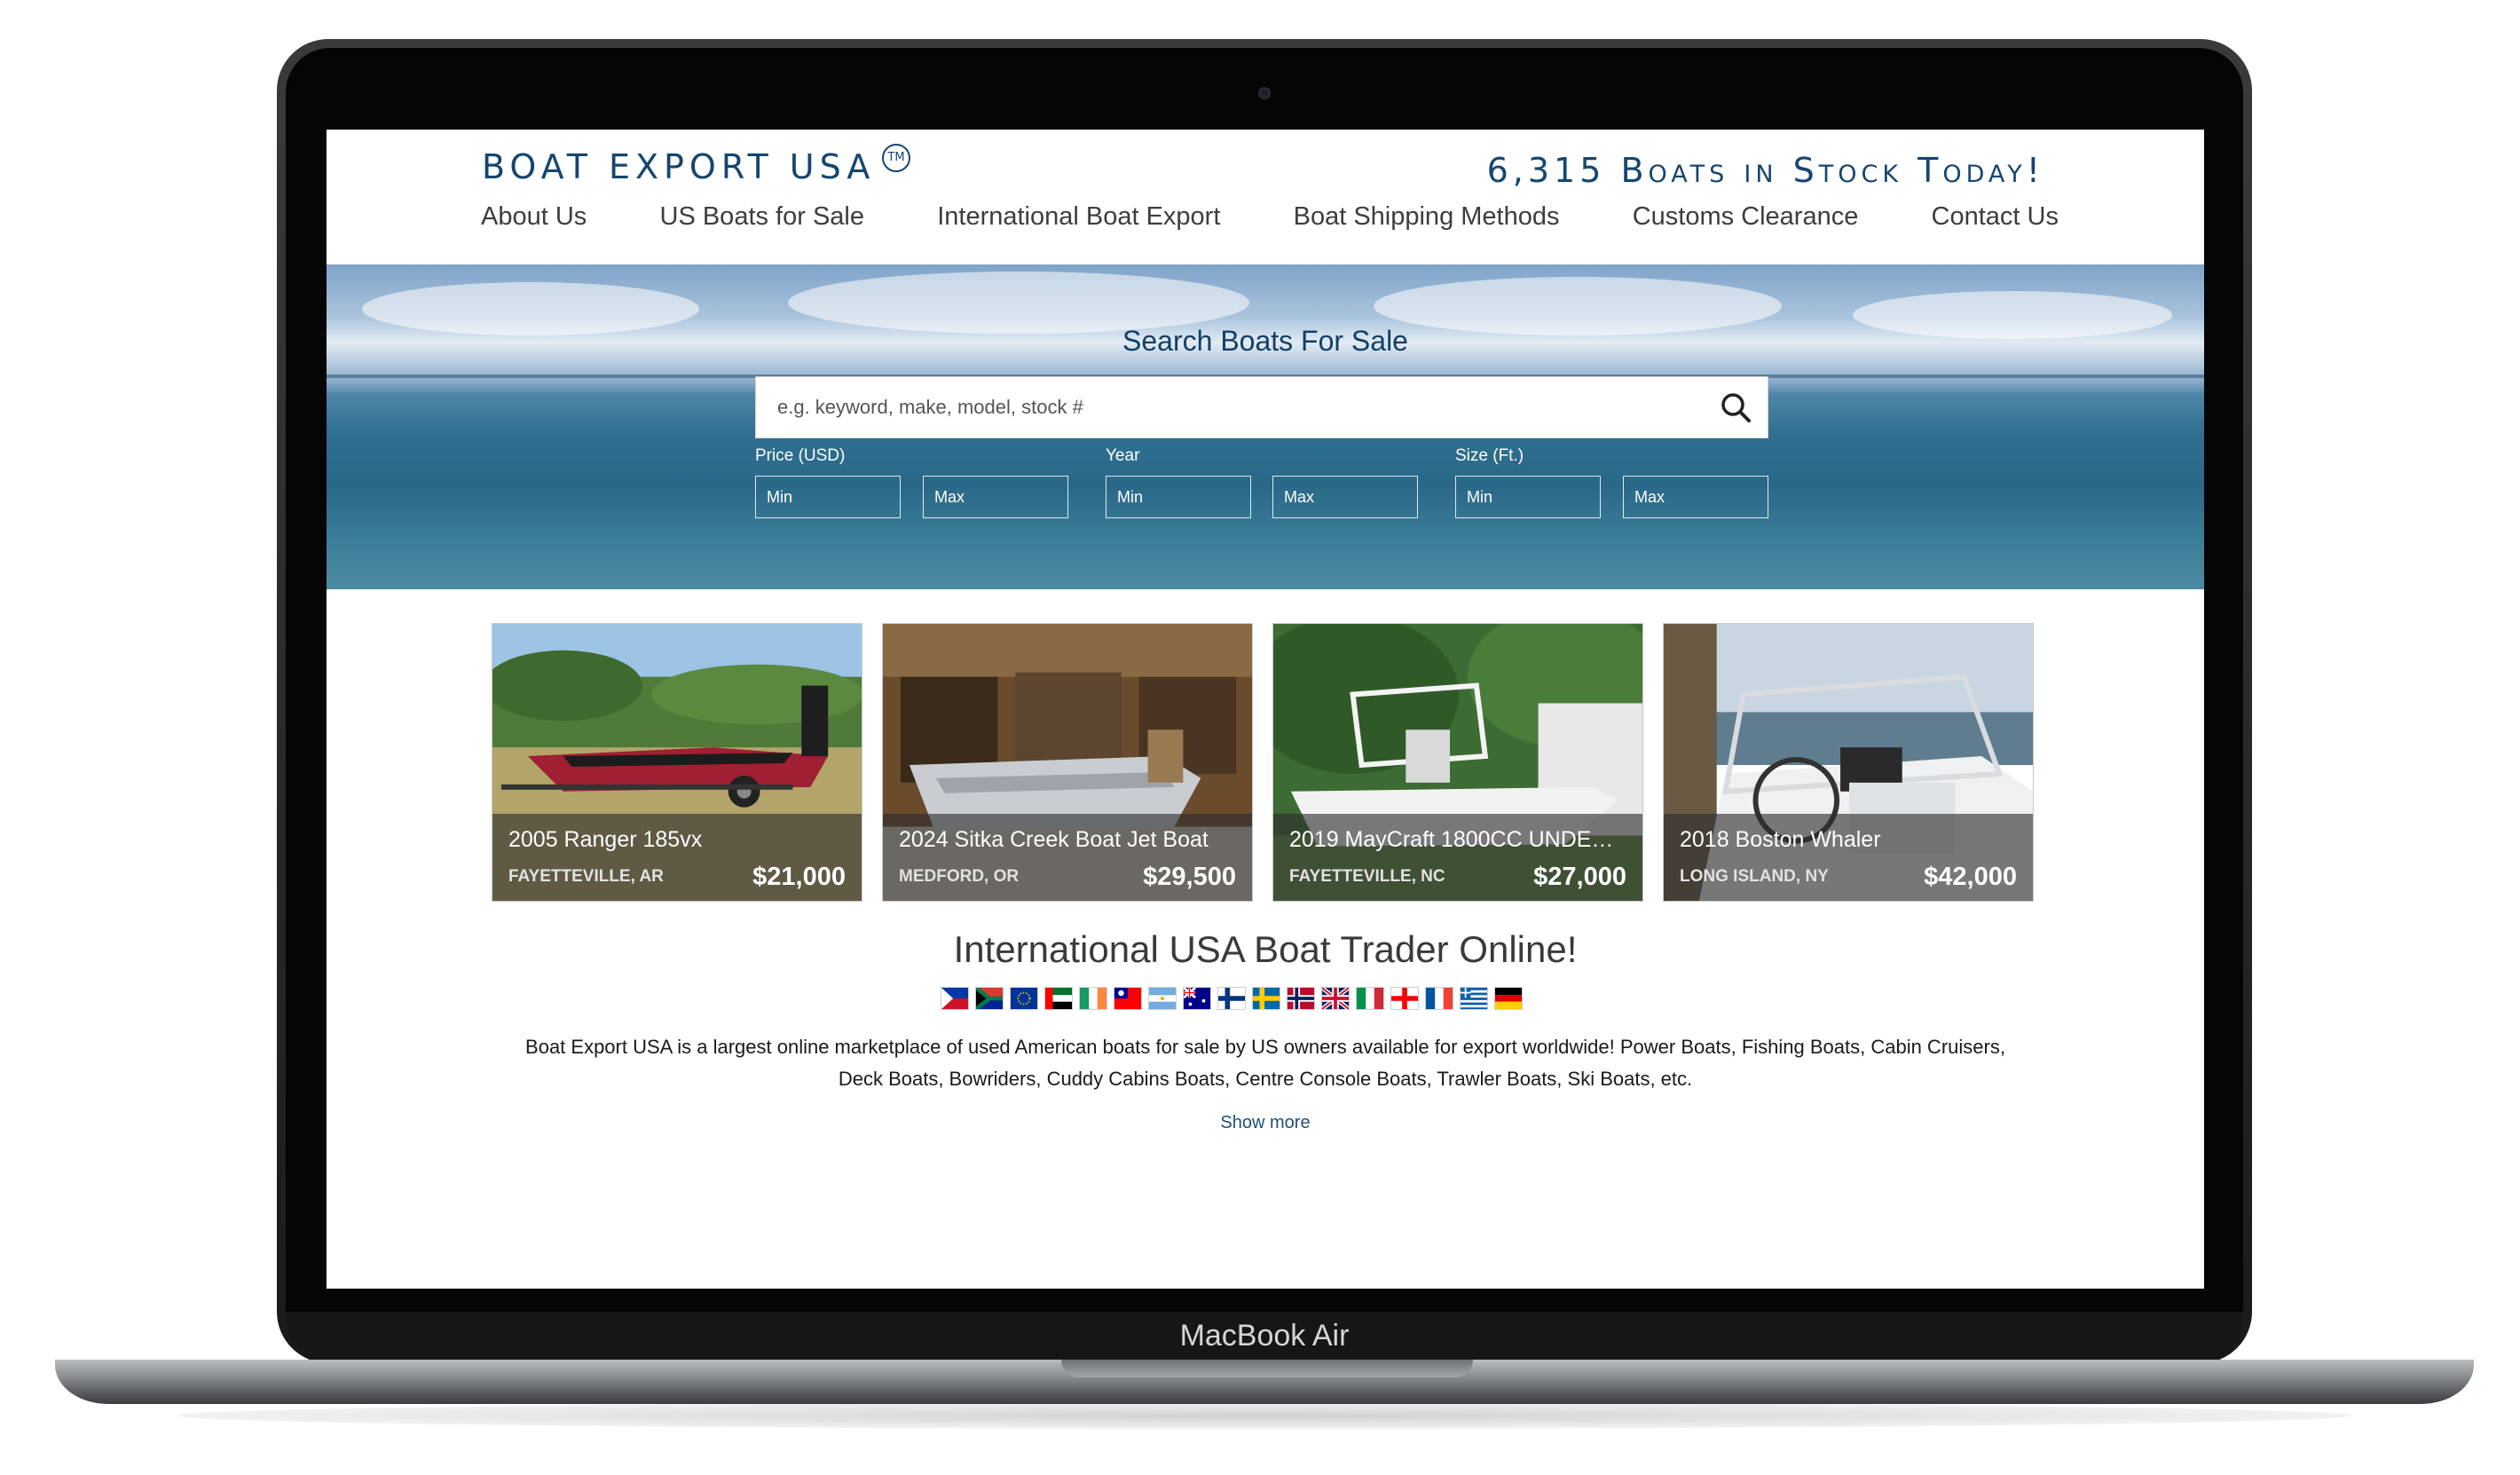 The height and width of the screenshot is (1475, 2520). I want to click on search-title: Search Boats For Sale, so click(1265, 341).